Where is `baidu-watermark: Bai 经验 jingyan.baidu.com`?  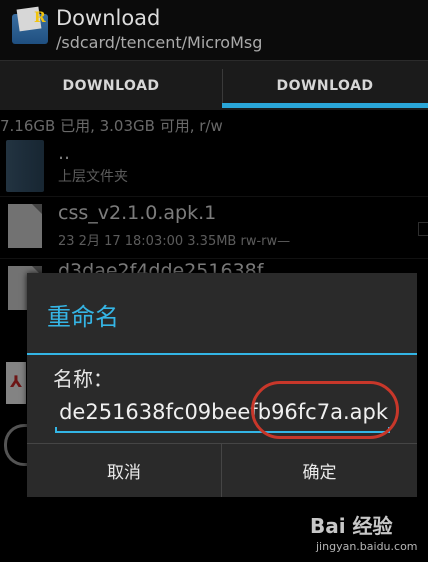
baidu-watermark: Bai 经验 jingyan.baidu.com is located at coordinates (367, 534).